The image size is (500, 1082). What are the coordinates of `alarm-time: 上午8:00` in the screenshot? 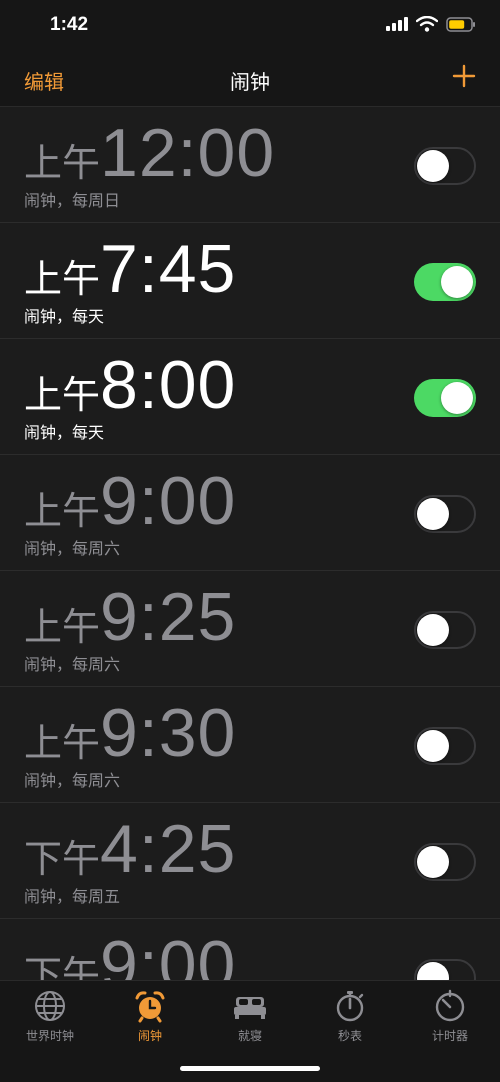 It's located at (130, 385).